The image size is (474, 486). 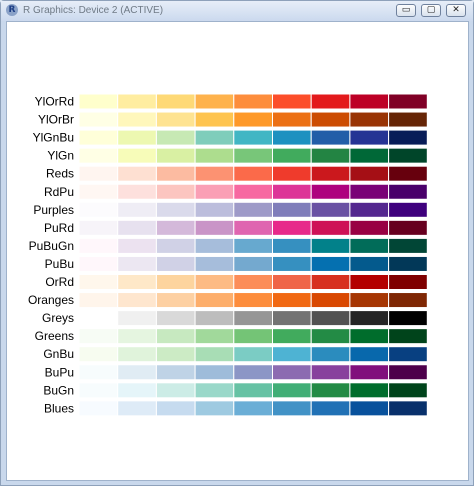 I want to click on close-button: ✕, so click(x=456, y=10).